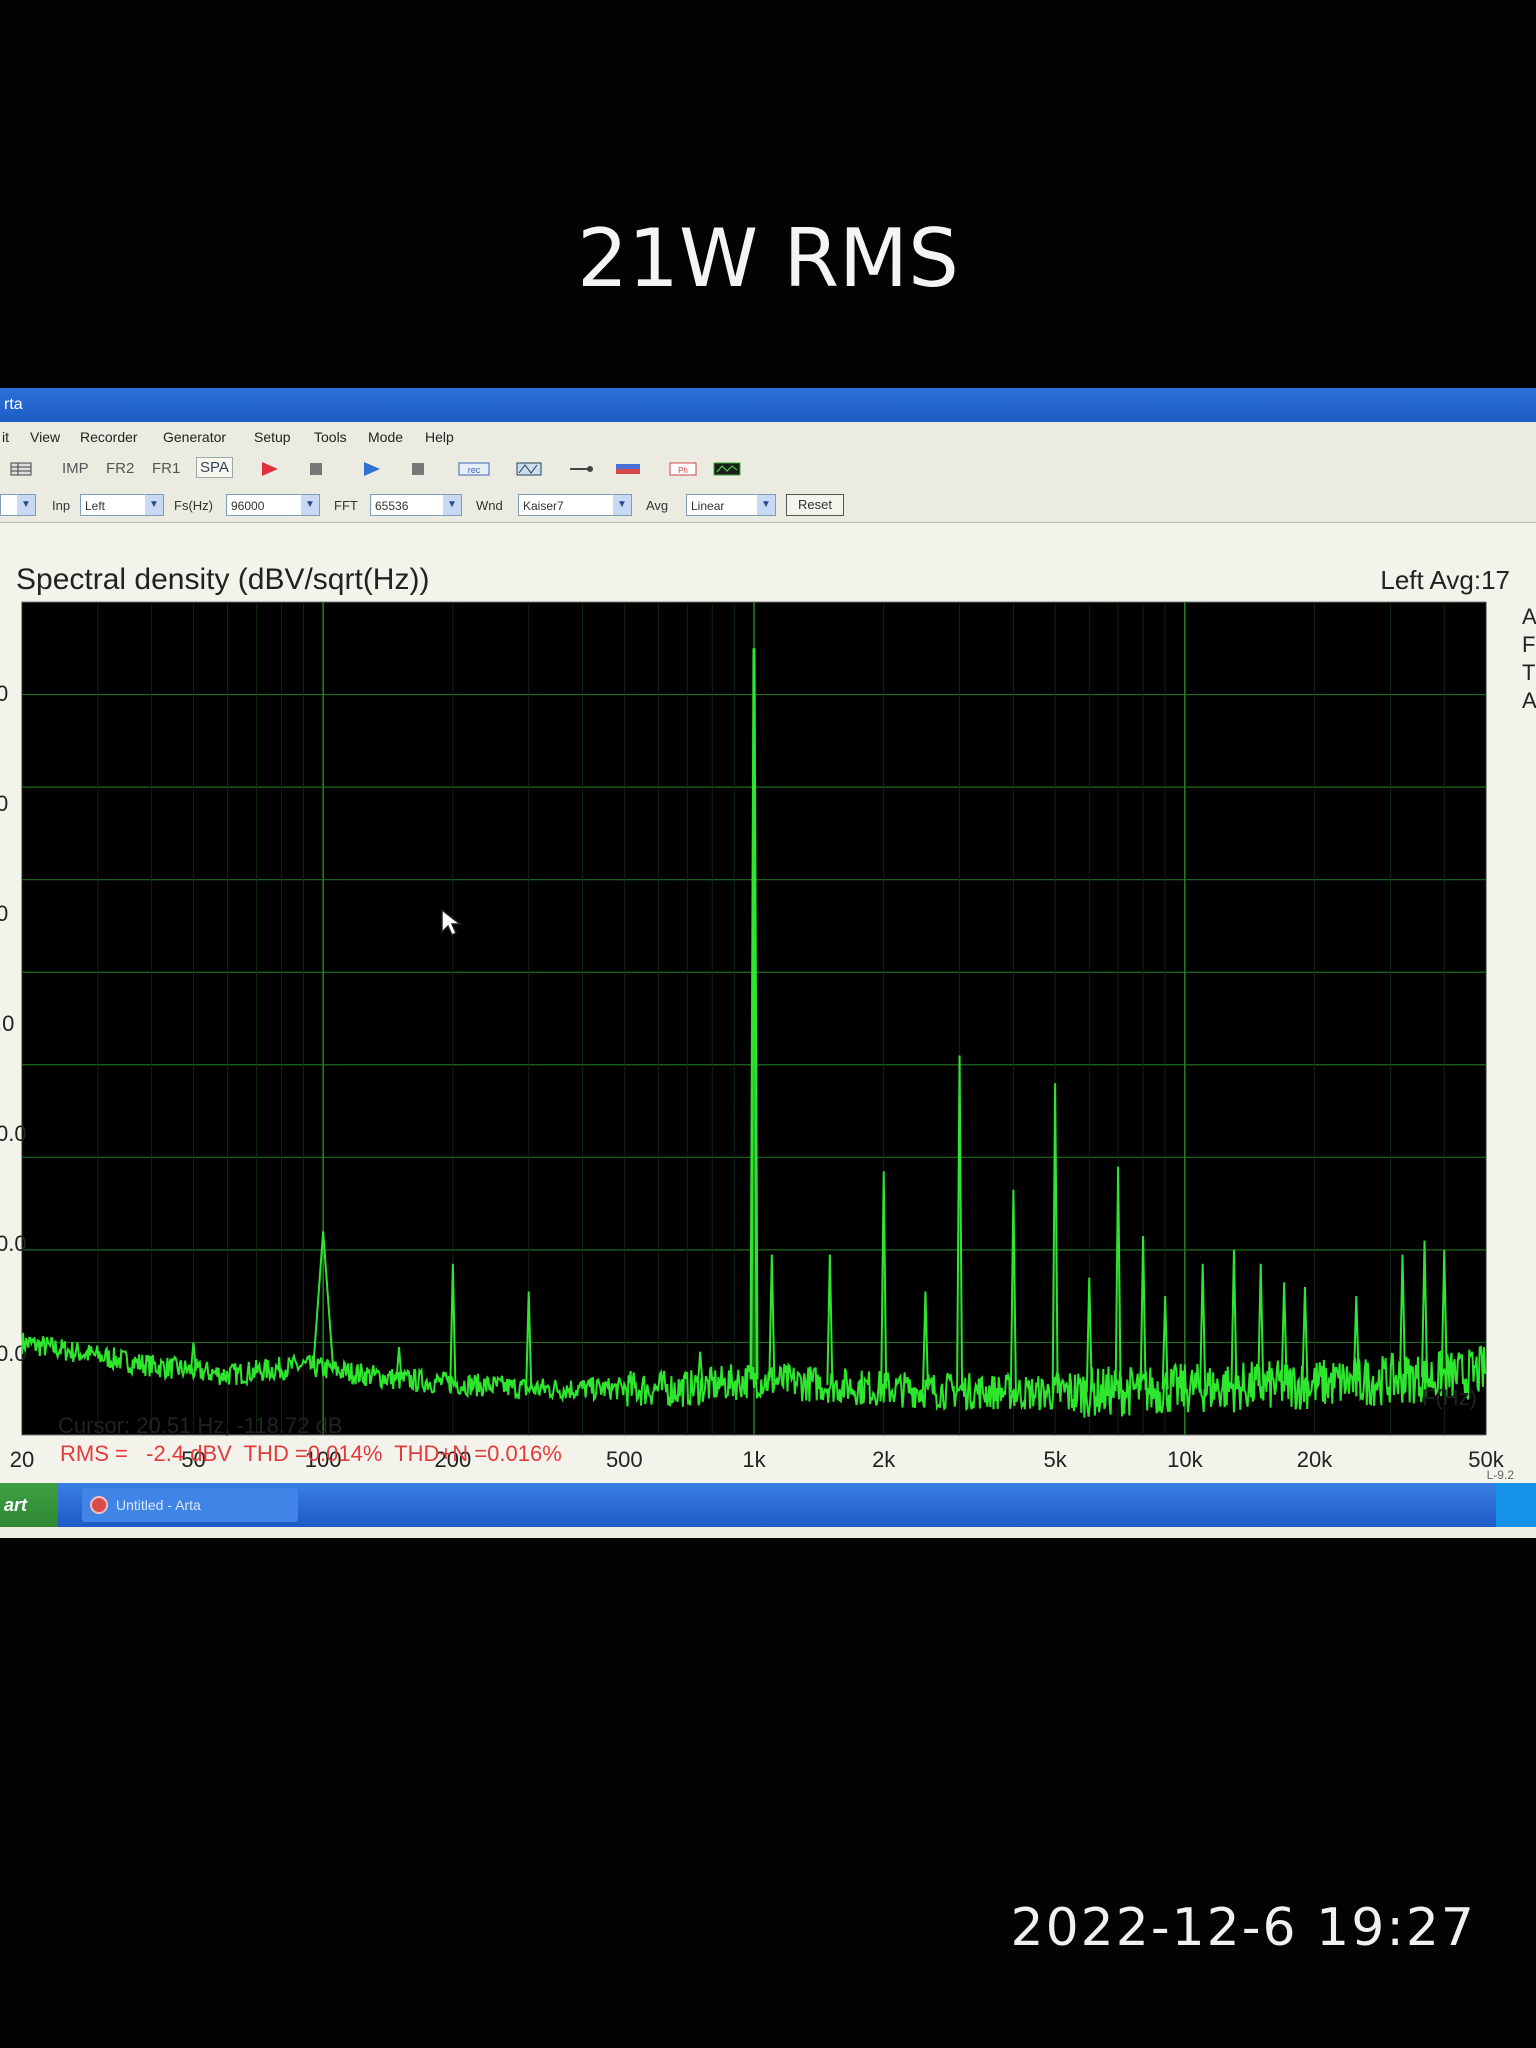 The image size is (1536, 2048). Describe the element at coordinates (708, 506) in the screenshot. I see `avg-value: Linear` at that location.